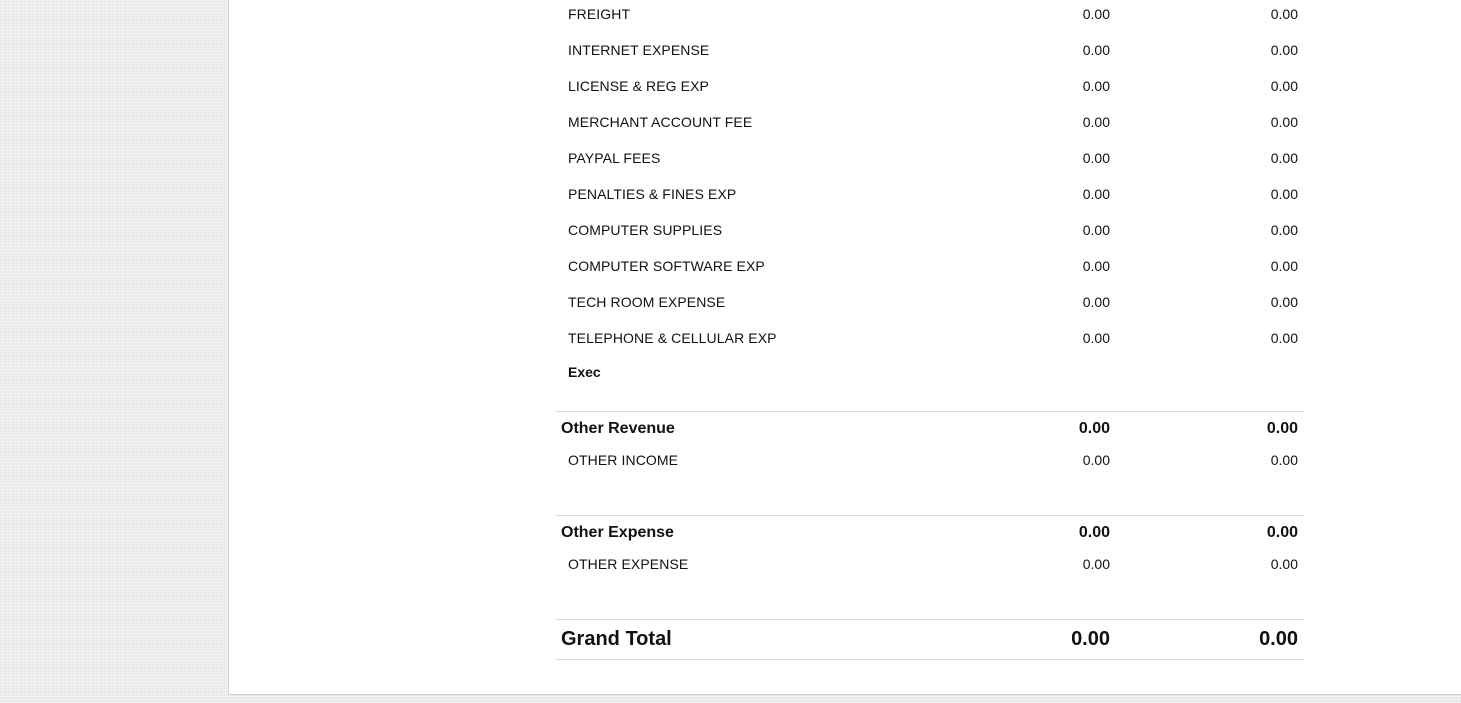 Image resolution: width=1461 pixels, height=703 pixels. I want to click on exec-subheading: Exec, so click(584, 372).